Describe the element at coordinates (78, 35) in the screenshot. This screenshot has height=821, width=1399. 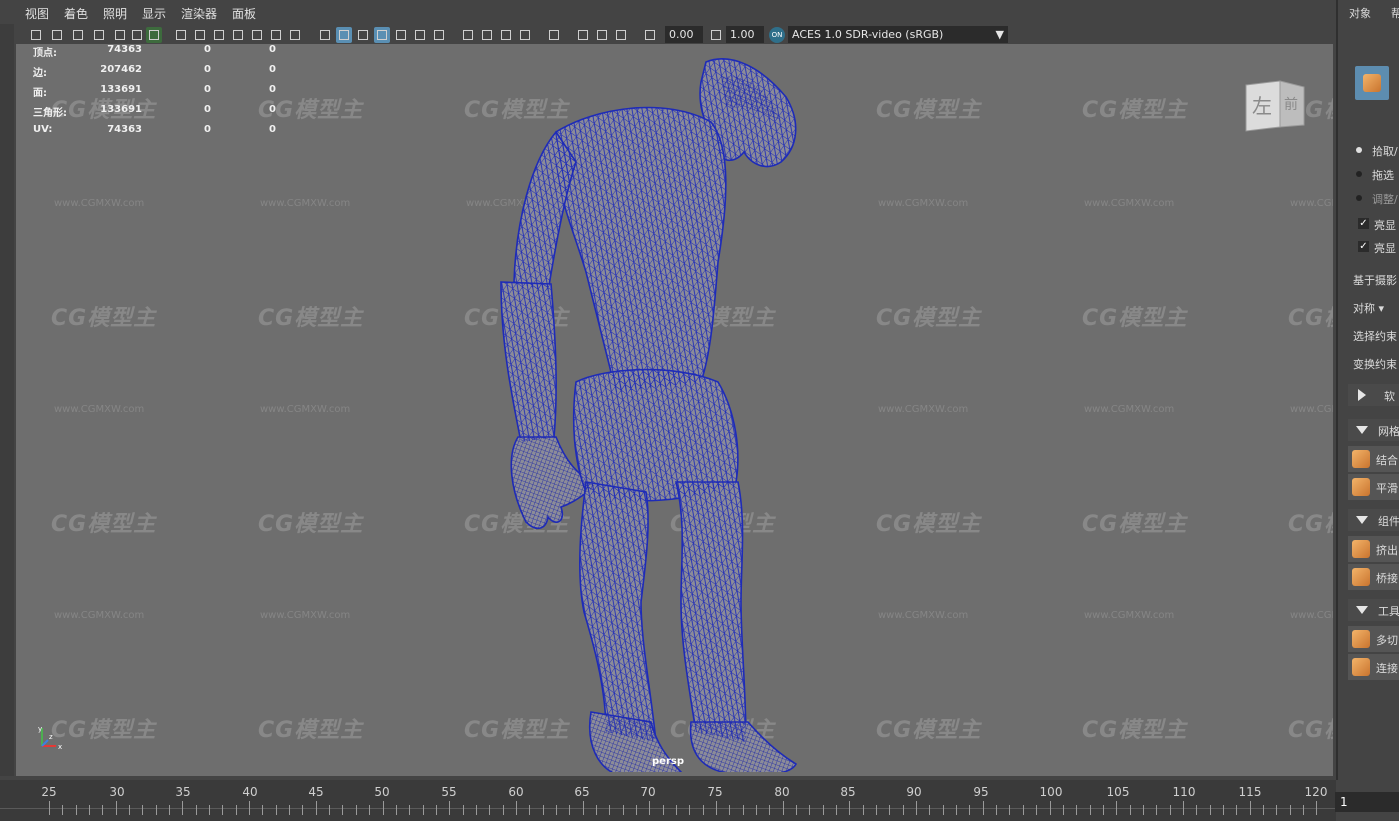
I see `bookmark-icon` at that location.